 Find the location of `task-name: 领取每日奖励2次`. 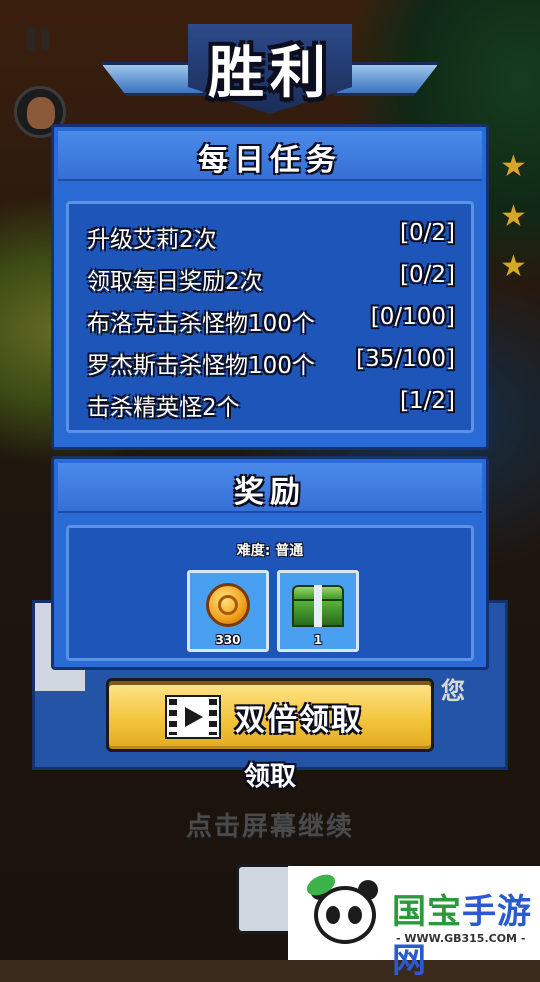

task-name: 领取每日奖励2次 is located at coordinates (175, 282).